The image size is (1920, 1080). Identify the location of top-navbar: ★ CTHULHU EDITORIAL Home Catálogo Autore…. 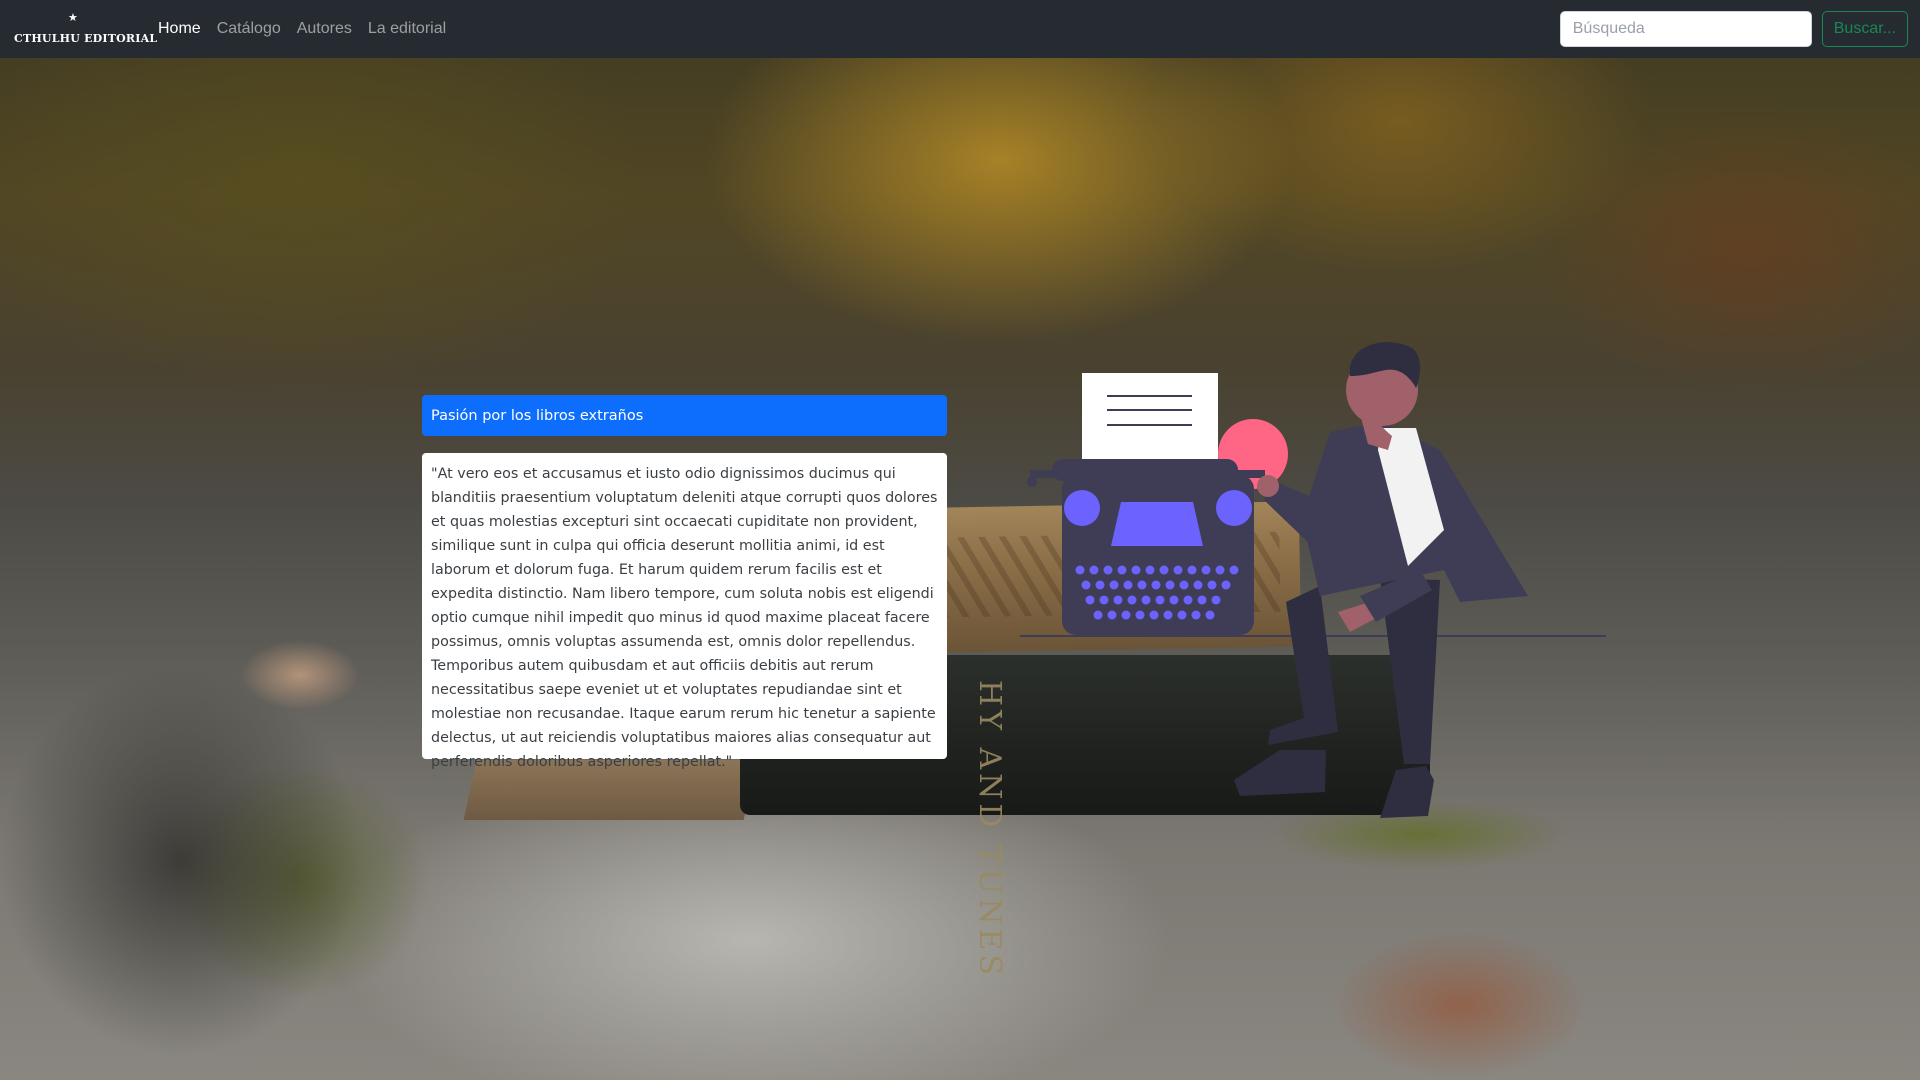
(960, 29).